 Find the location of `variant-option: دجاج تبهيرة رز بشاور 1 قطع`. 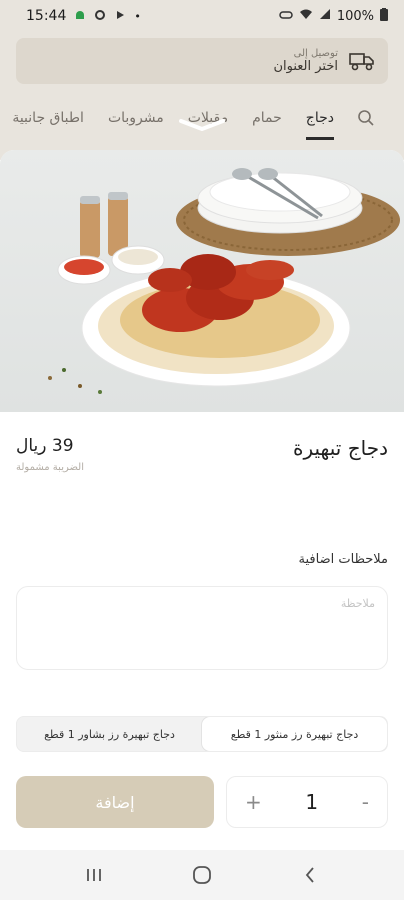

variant-option: دجاج تبهيرة رز بشاور 1 قطع is located at coordinates (109, 734).